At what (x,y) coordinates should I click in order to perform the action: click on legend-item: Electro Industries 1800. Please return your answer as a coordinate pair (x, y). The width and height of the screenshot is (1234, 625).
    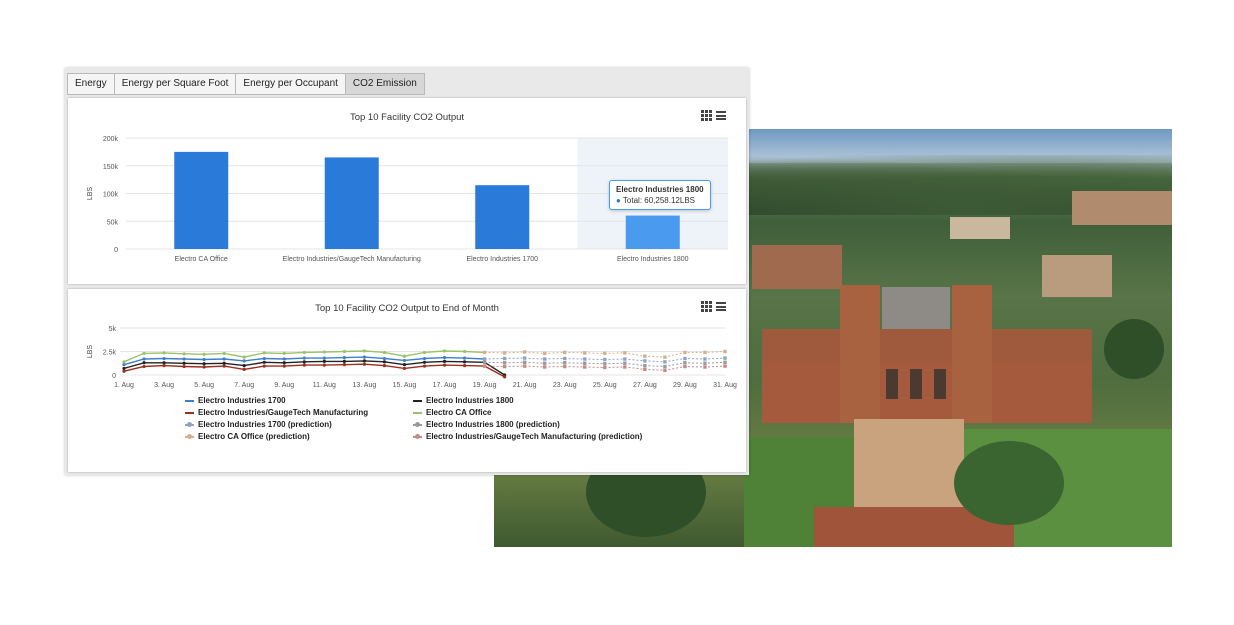
    Looking at the image, I should click on (463, 400).